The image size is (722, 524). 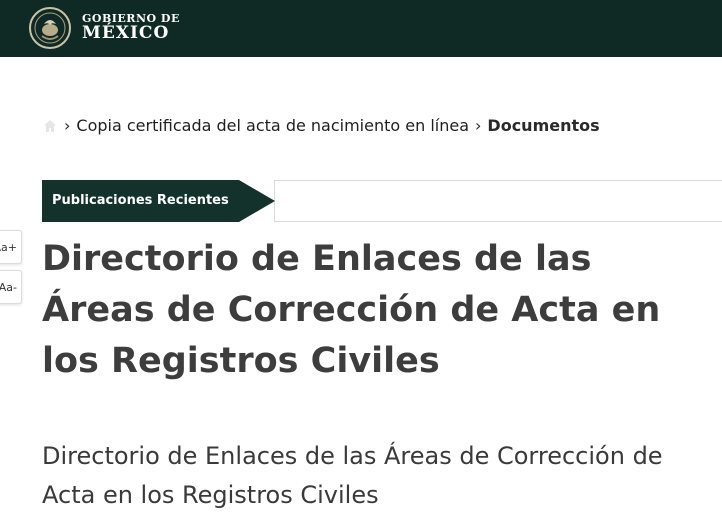 I want to click on publicaciones-recientes-tab: Publicaciones Recientes, so click(x=158, y=201).